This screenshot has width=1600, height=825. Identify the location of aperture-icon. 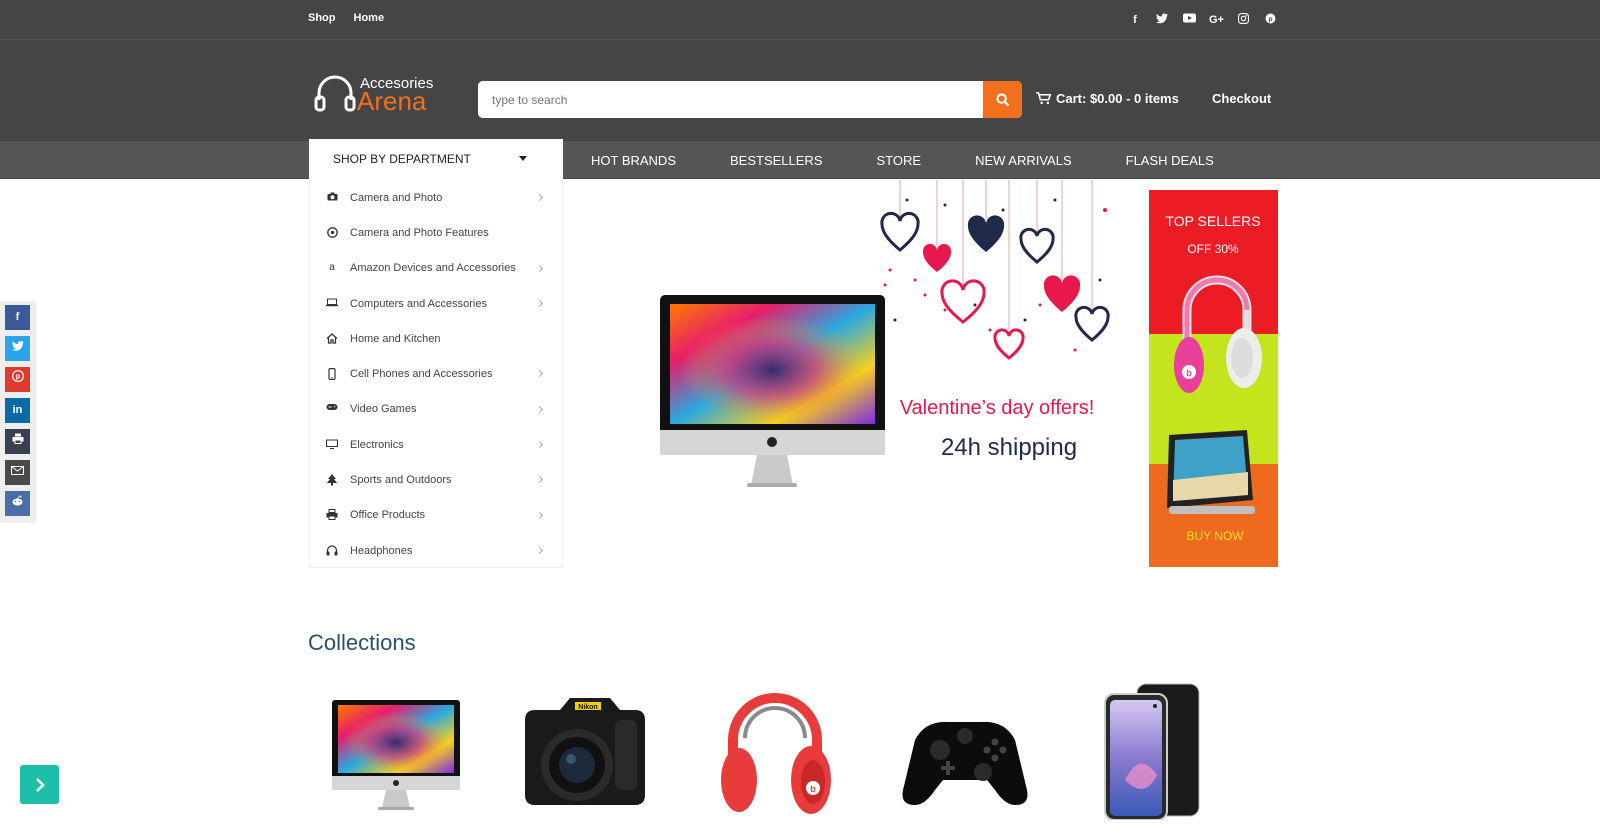
(332, 233).